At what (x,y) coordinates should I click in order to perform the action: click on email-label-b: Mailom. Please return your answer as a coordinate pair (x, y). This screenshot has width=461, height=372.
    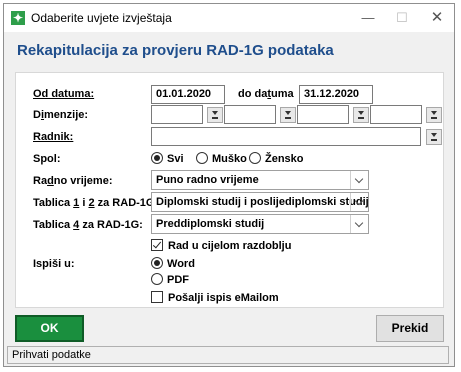
    Looking at the image, I should click on (259, 298).